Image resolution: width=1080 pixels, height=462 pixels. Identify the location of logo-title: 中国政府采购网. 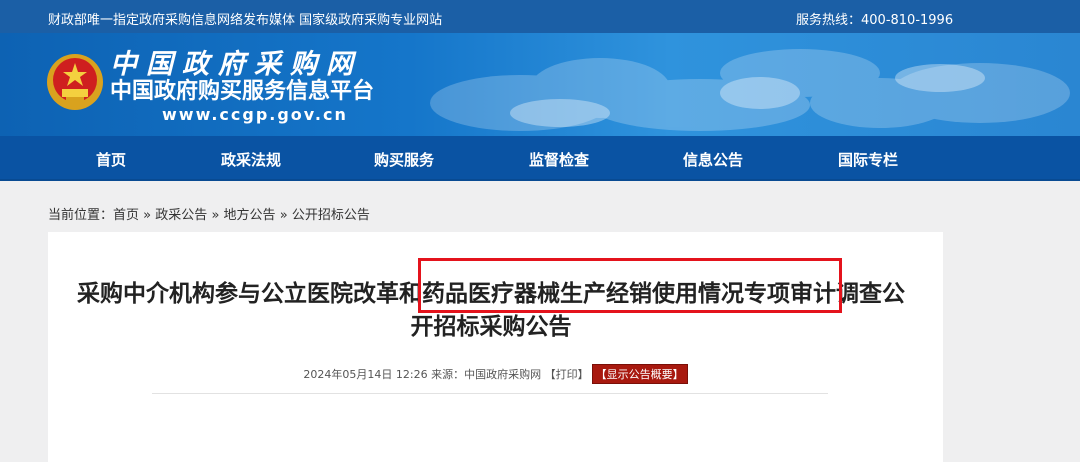
(236, 64).